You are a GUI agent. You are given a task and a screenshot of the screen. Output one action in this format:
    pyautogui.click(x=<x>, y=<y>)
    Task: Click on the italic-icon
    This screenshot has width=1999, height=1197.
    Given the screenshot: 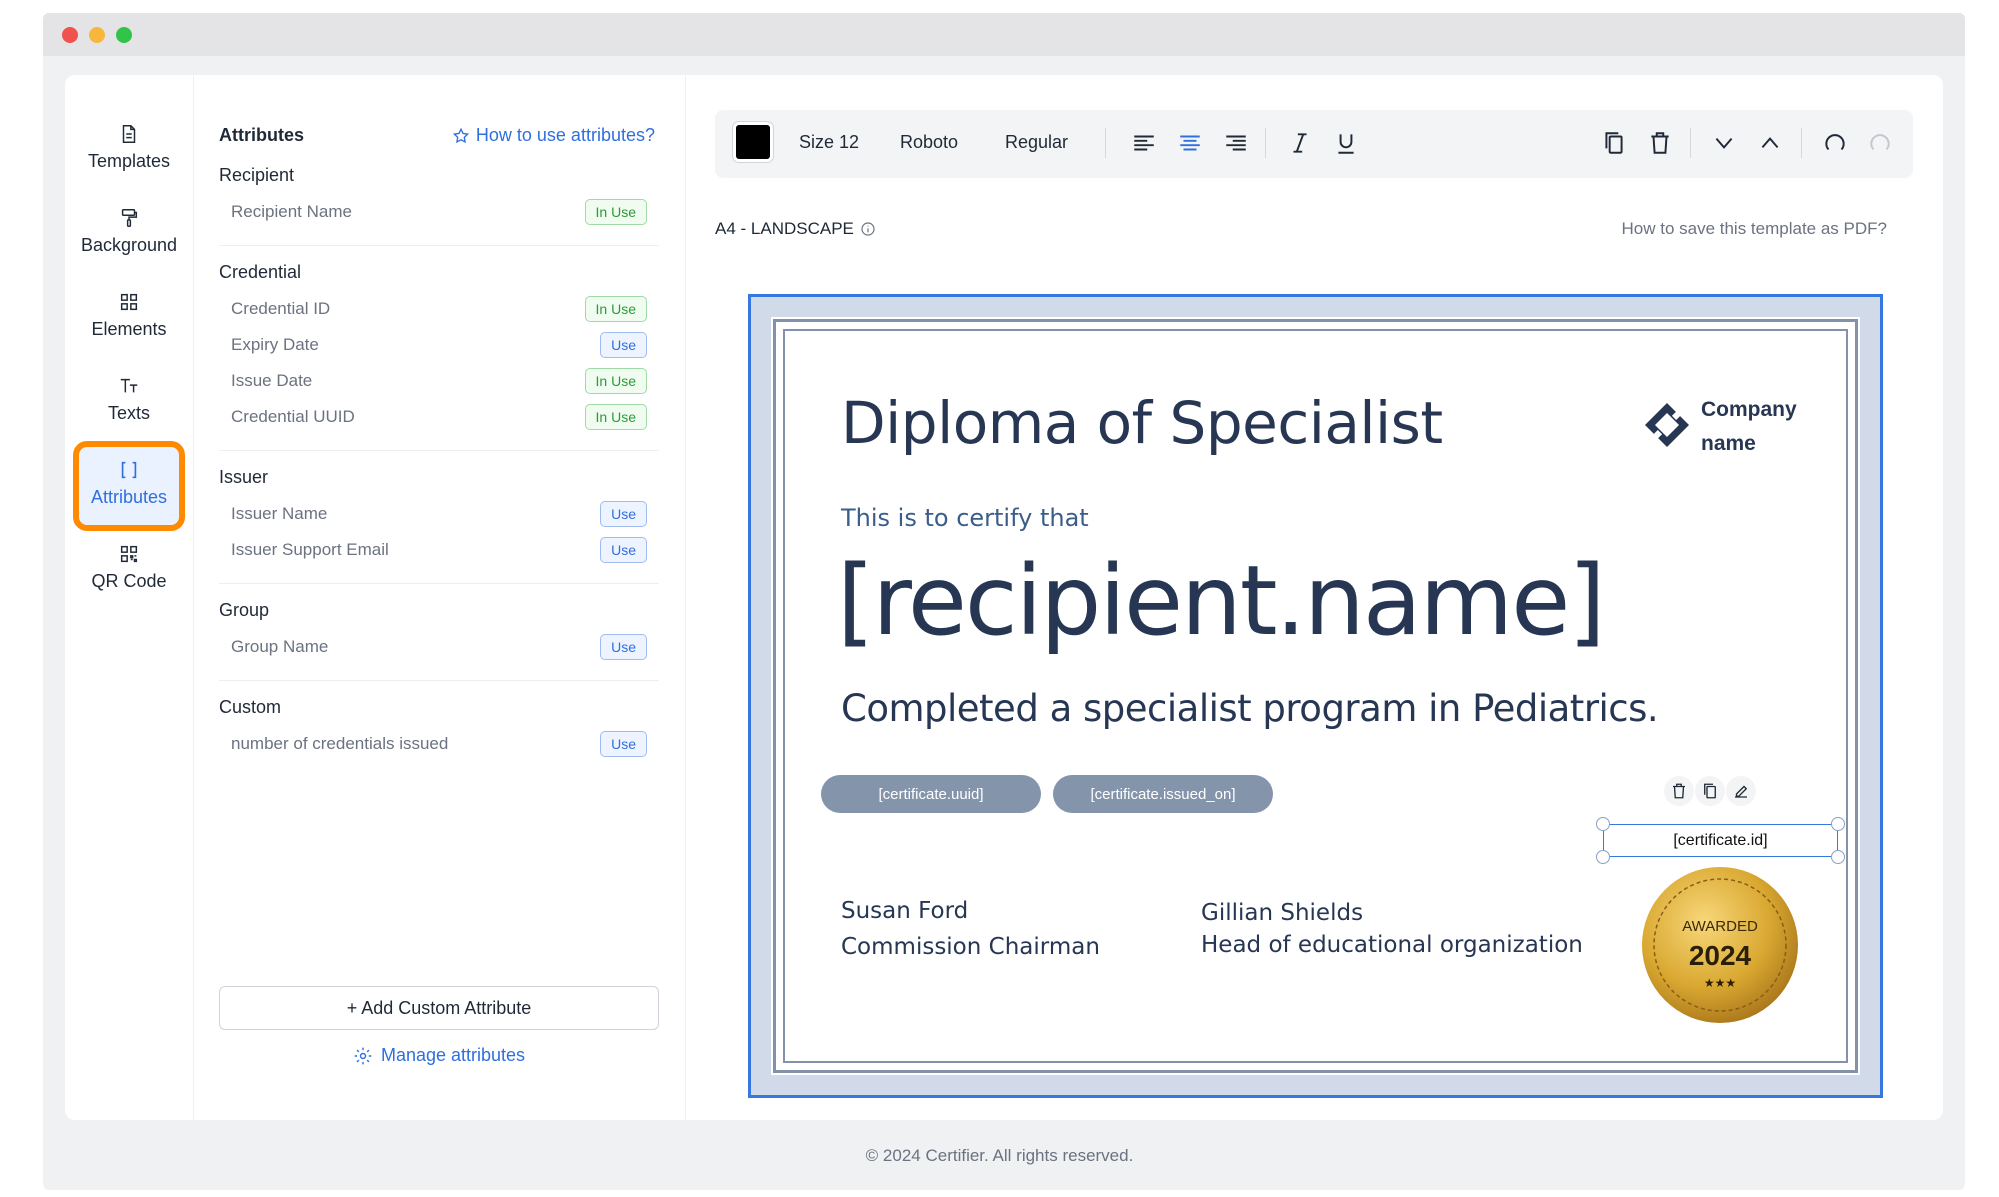 What is the action you would take?
    pyautogui.click(x=1300, y=143)
    